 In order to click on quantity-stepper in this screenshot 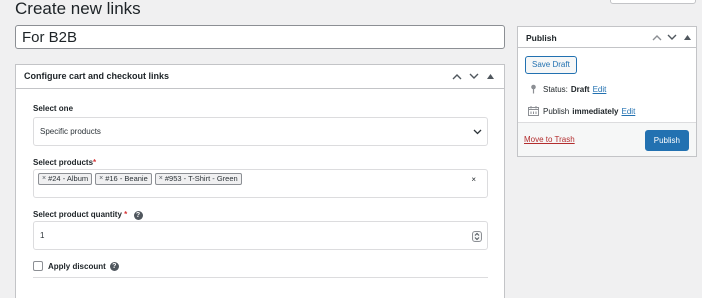, I will do `click(477, 236)`.